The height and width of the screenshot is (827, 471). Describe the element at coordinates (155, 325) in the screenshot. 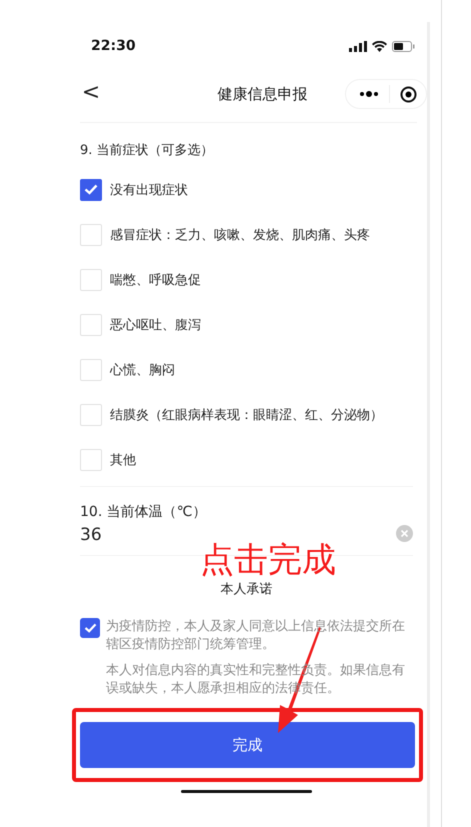

I see `option-label: 恶心呕吐、腹泻` at that location.